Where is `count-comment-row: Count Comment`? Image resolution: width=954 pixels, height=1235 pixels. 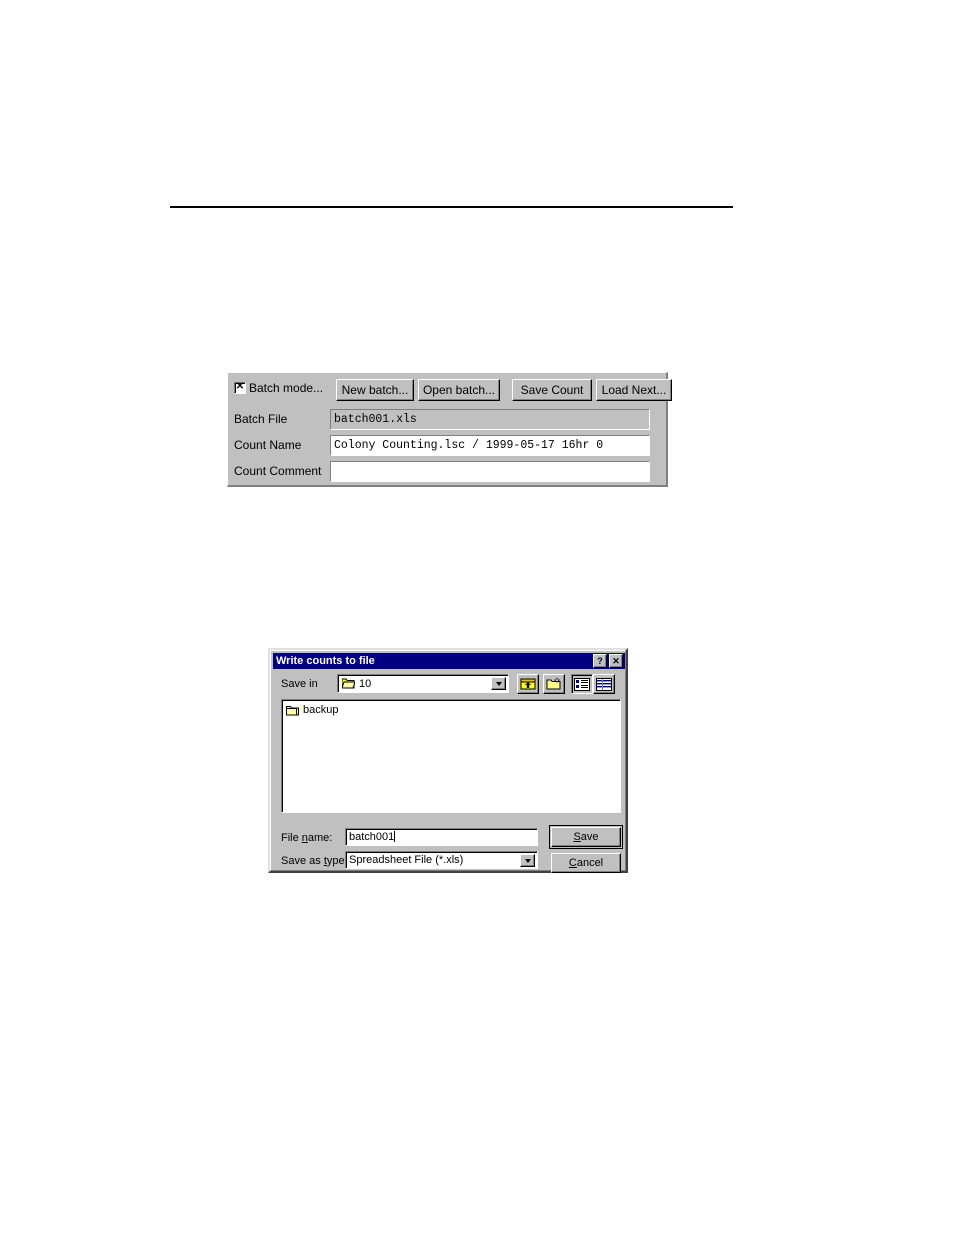
count-comment-row: Count Comment is located at coordinates (448, 472).